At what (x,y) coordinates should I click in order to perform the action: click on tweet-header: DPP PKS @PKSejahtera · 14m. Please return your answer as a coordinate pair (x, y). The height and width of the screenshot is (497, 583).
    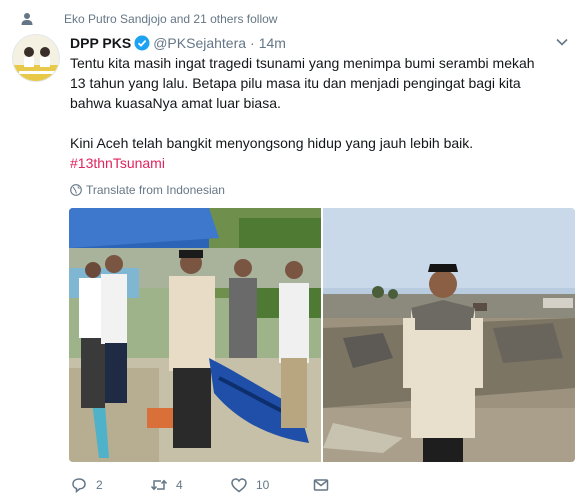
    Looking at the image, I should click on (319, 43).